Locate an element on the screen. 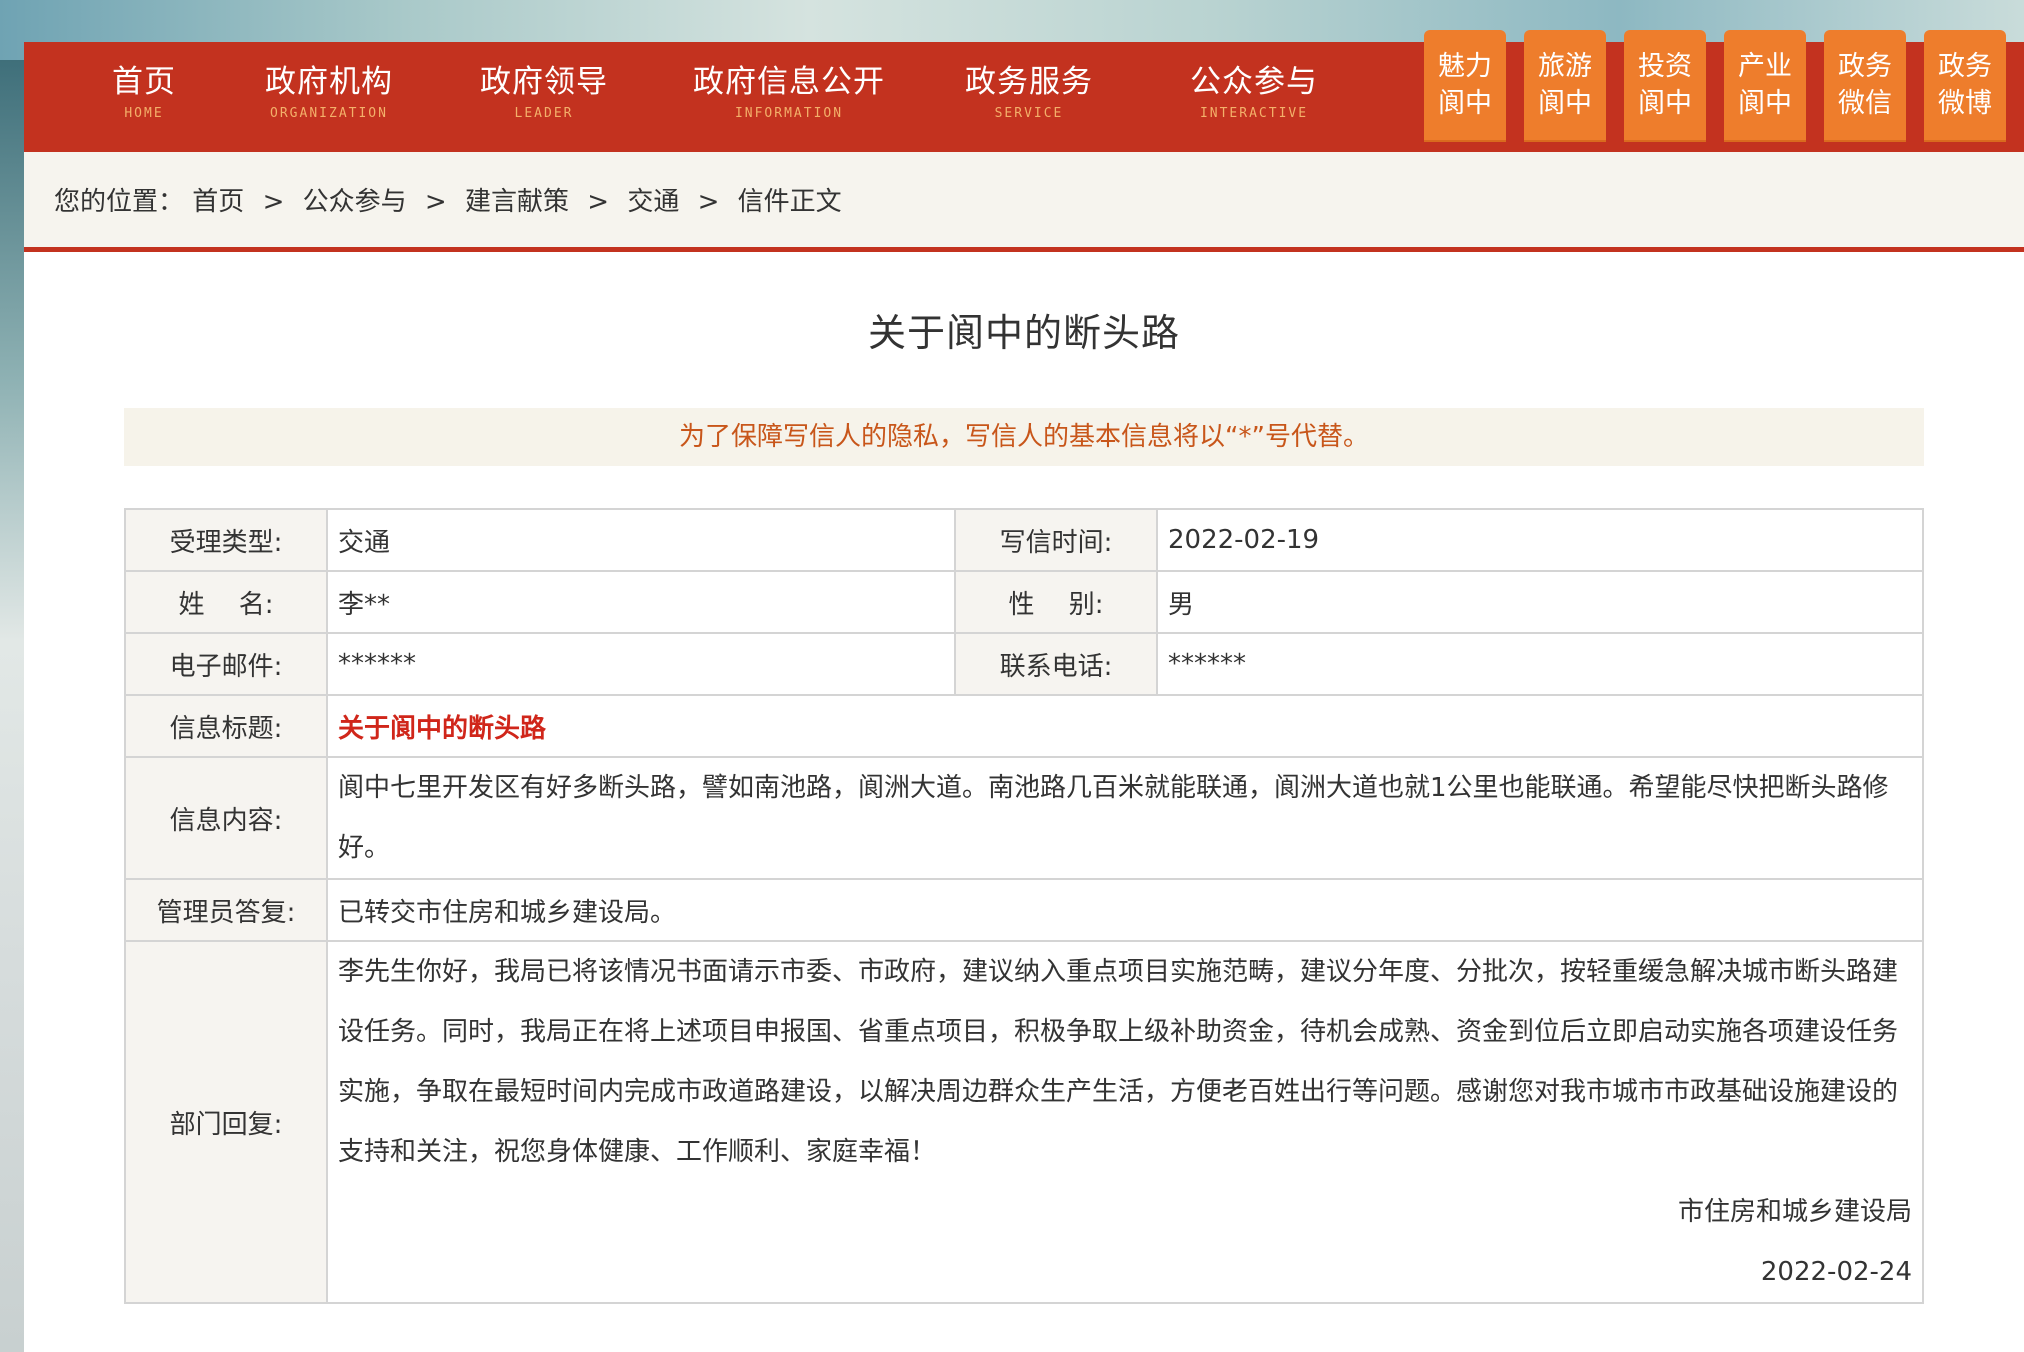 The image size is (2024, 1352). value-admin-reply: 已转交市住房和城乡建设局。 is located at coordinates (1125, 910).